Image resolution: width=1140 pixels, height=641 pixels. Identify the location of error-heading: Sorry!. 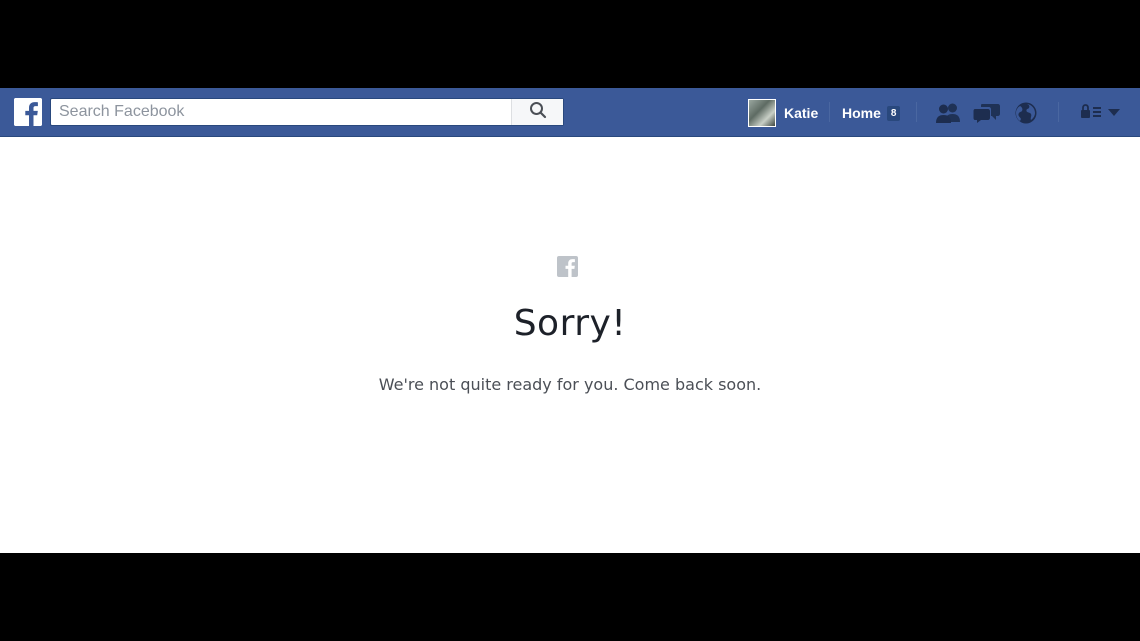
(570, 323).